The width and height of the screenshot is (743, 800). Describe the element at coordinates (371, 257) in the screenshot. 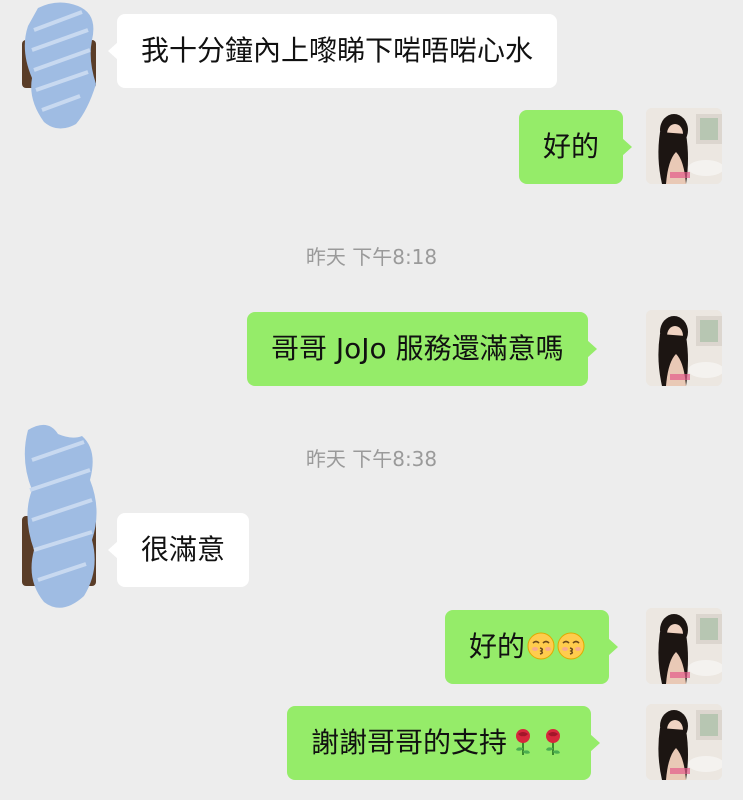

I see `timestamp: 昨天 下午8:18` at that location.